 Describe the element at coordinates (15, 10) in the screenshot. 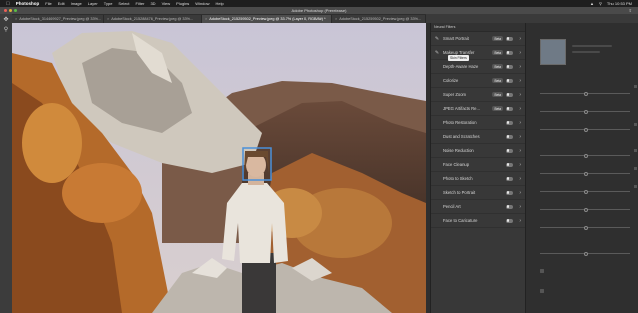

I see `zoom-window-button` at that location.